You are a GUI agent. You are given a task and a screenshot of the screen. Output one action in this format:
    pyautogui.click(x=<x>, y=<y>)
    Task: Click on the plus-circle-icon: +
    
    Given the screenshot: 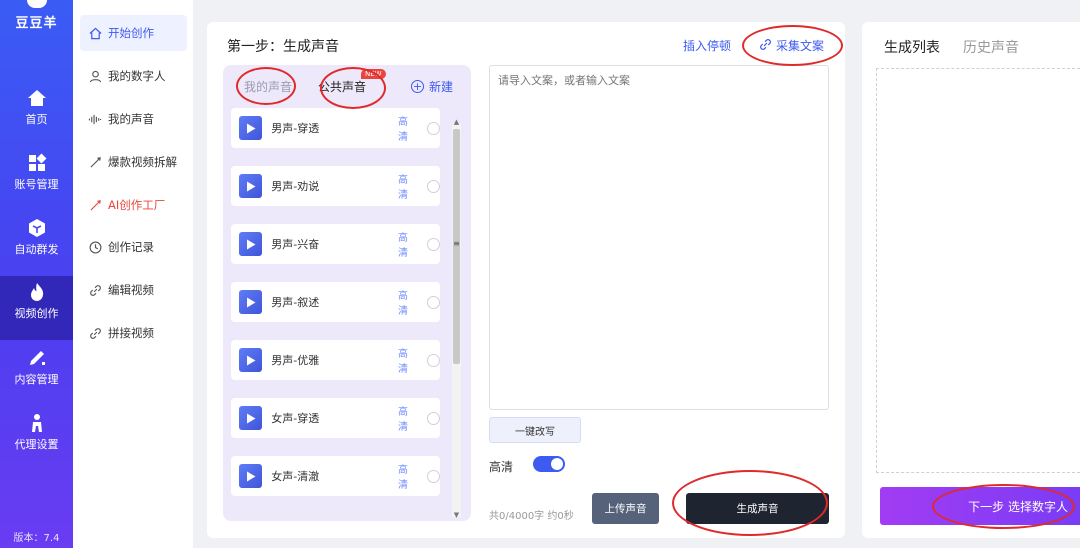 What is the action you would take?
    pyautogui.click(x=417, y=86)
    